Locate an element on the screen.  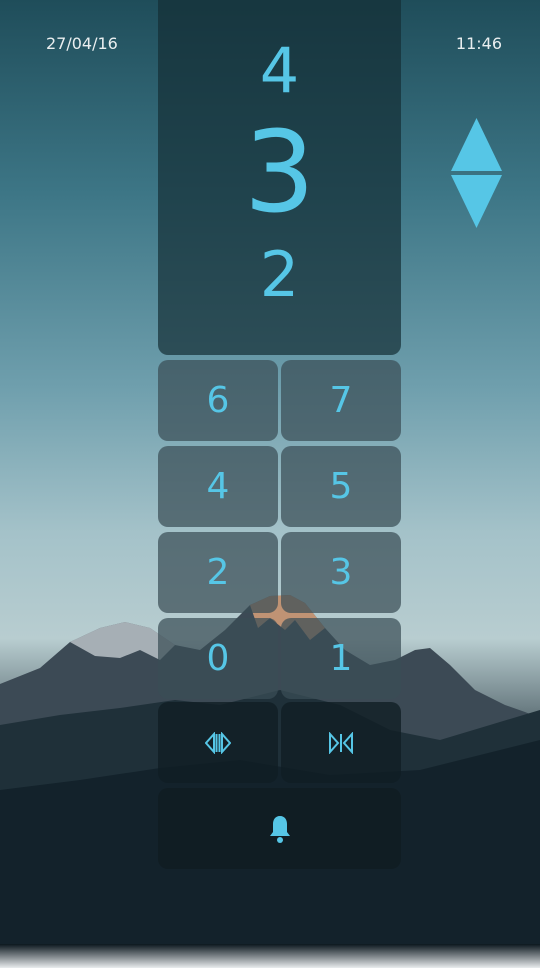
floor-button-2: 2 is located at coordinates (218, 572).